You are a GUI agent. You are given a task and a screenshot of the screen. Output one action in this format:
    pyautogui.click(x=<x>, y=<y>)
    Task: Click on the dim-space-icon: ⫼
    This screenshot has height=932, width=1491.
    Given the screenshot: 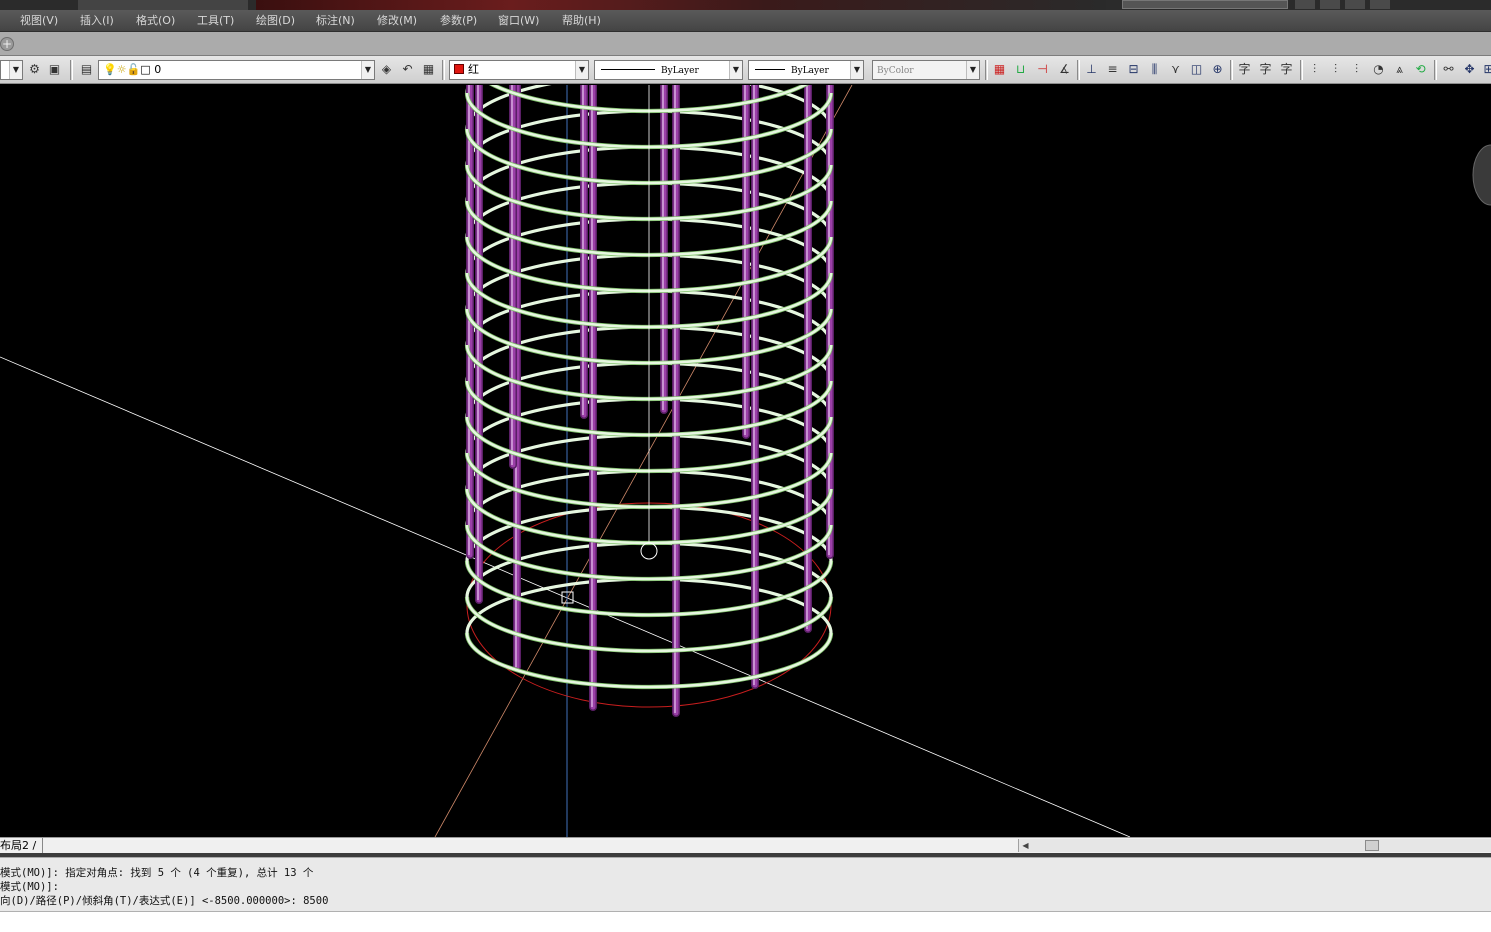 What is the action you would take?
    pyautogui.click(x=1154, y=69)
    